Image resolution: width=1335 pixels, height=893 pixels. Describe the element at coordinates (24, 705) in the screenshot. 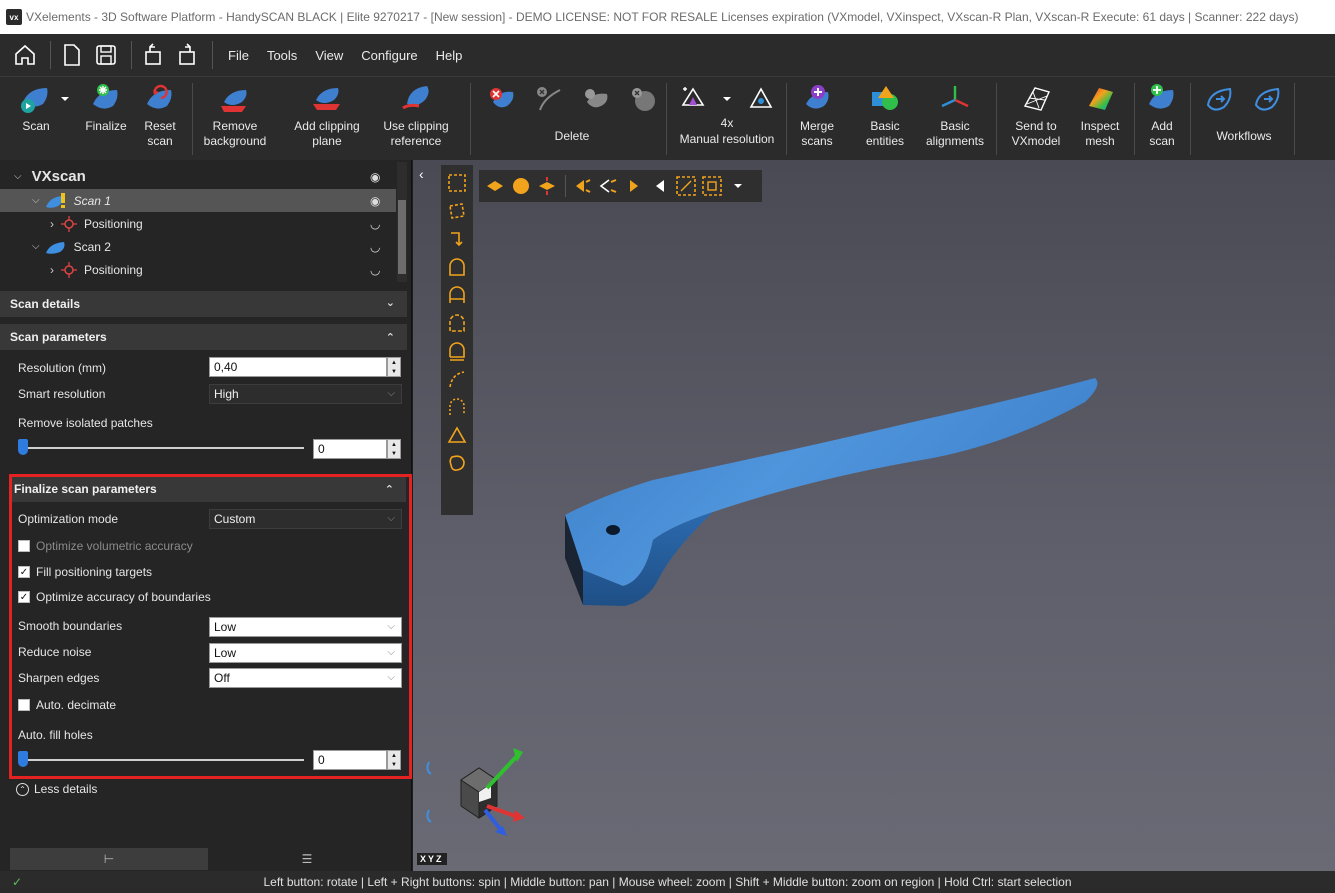

I see `auto-decimate-checkbox` at that location.